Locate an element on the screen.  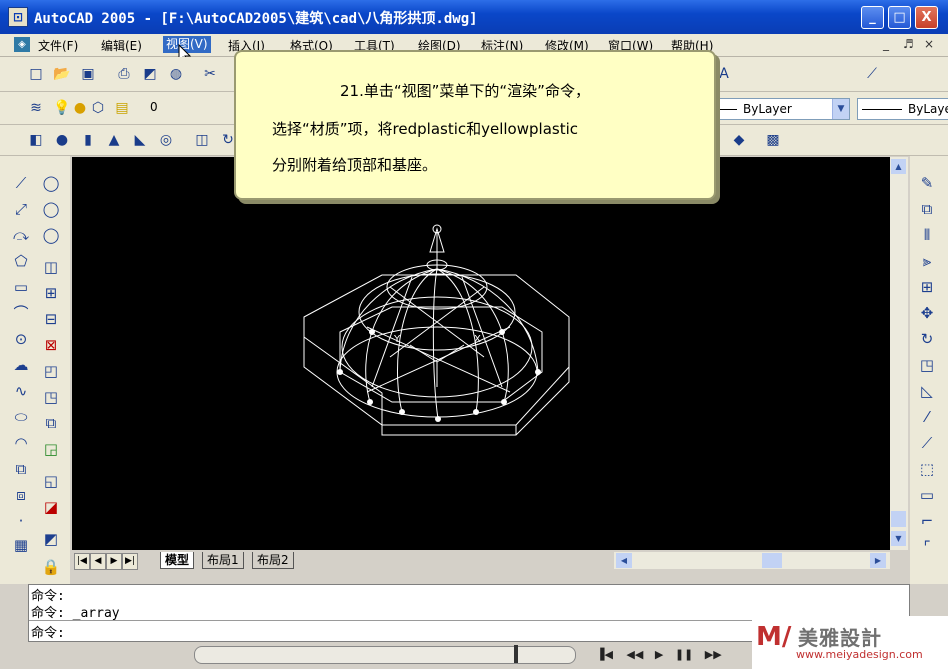
subtract-icon: ⊟ is located at coordinates (51, 319).